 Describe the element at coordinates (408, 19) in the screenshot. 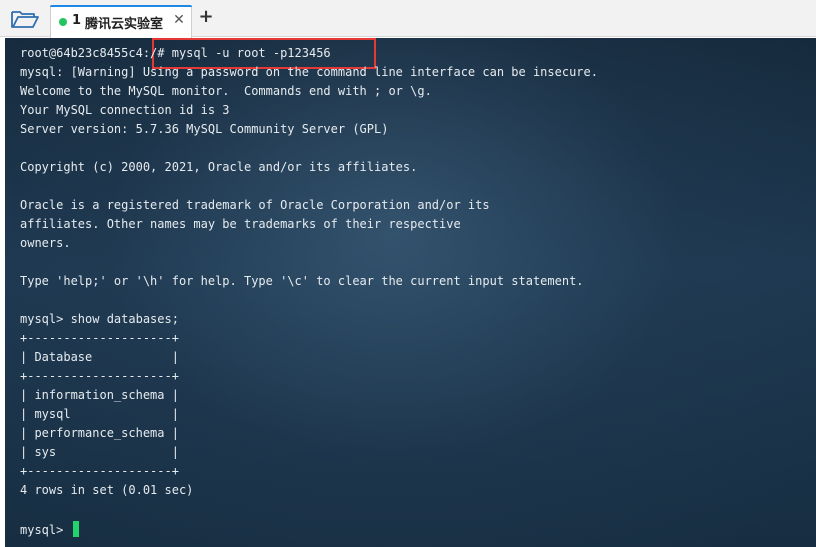

I see `tab-bar: 1 腾讯云实验室 ✕ +` at that location.